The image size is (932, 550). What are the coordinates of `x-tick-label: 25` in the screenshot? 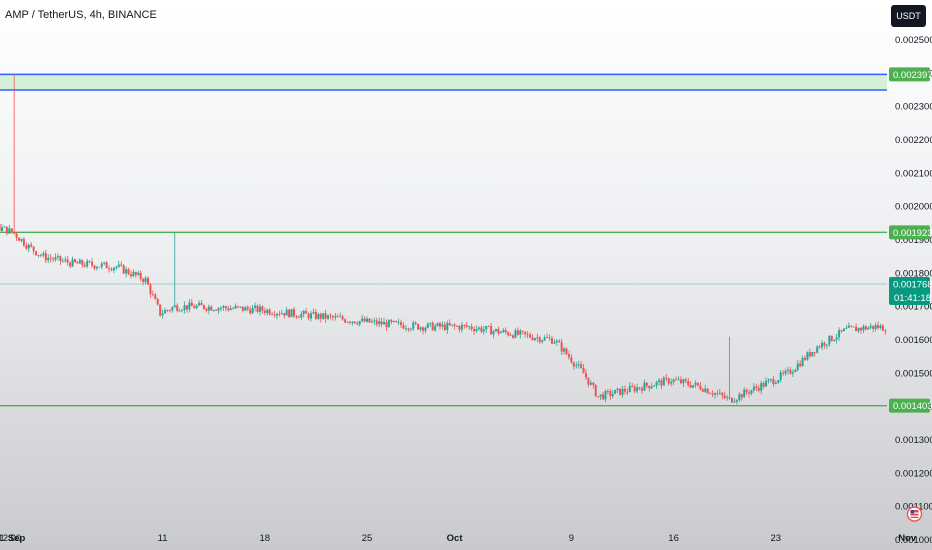 It's located at (367, 538).